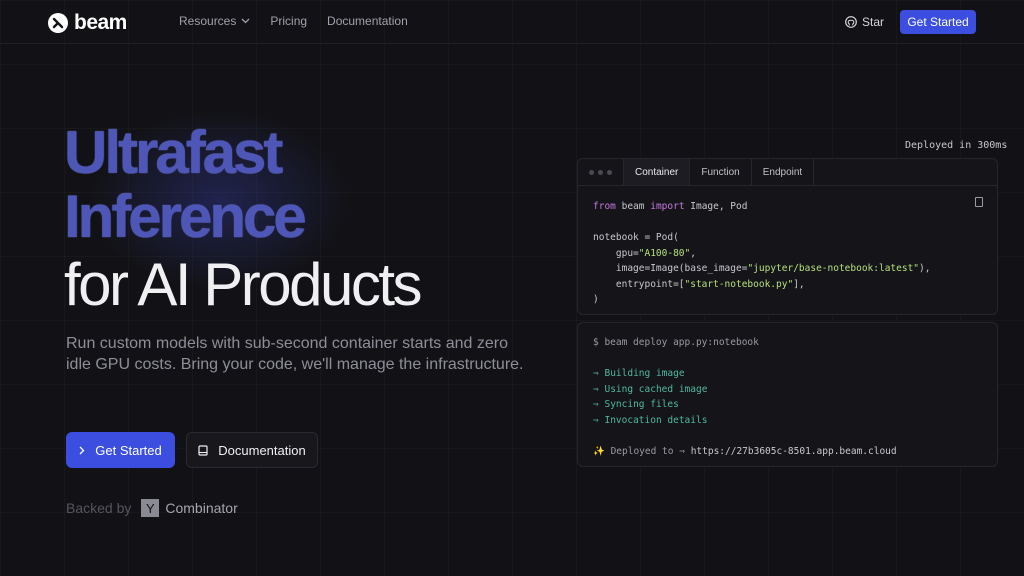 The width and height of the screenshot is (1024, 576). Describe the element at coordinates (721, 172) in the screenshot. I see `tab-function: Function` at that location.